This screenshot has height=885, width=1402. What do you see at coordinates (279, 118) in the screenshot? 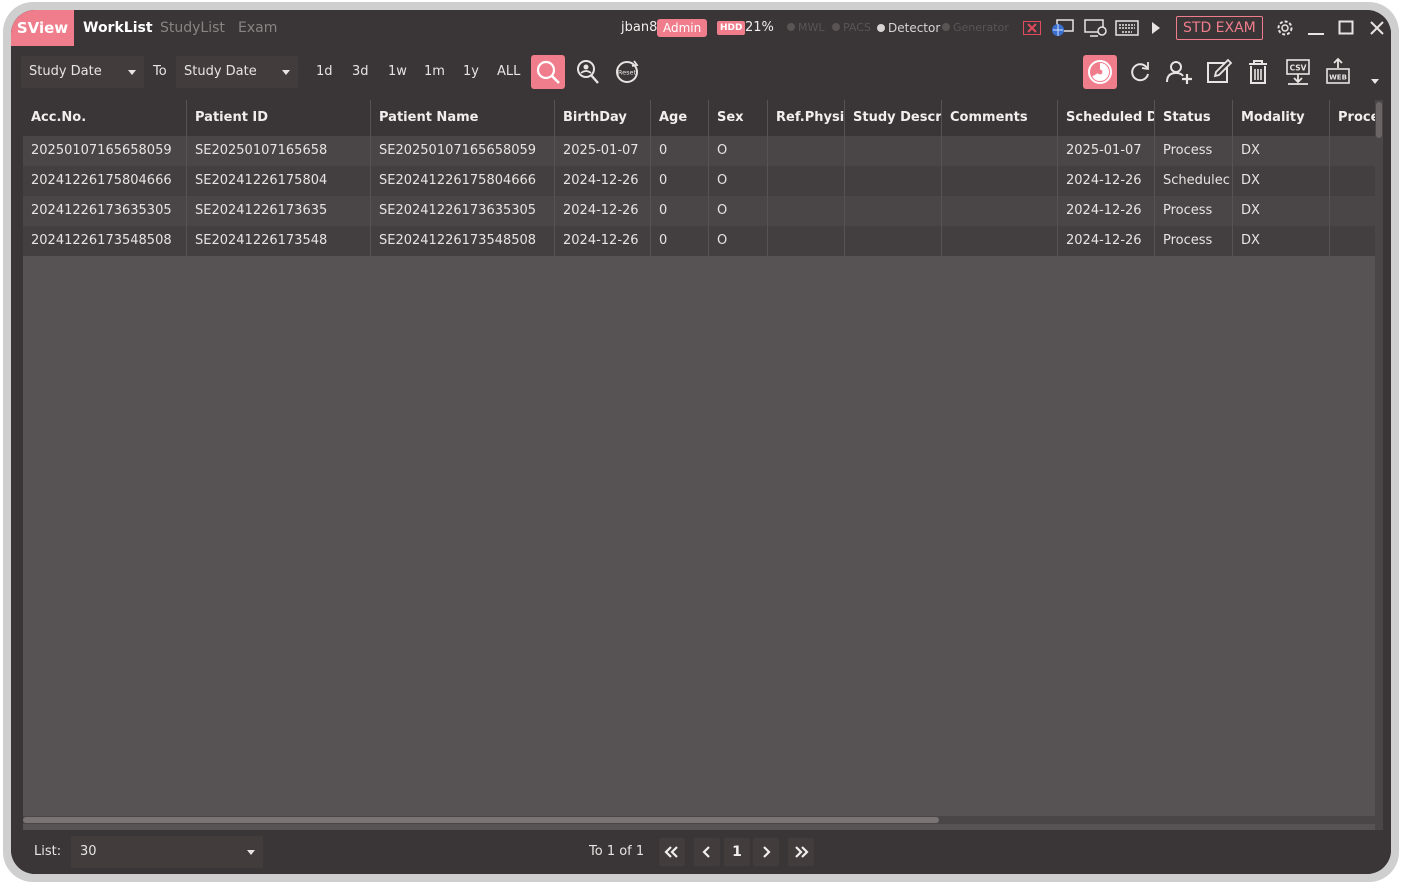
I see `column-header-patient-id: Patient ID` at bounding box center [279, 118].